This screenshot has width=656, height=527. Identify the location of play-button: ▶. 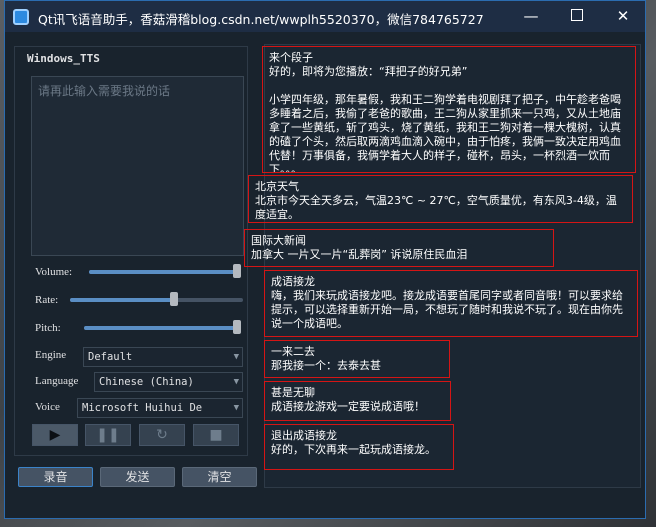
(55, 435).